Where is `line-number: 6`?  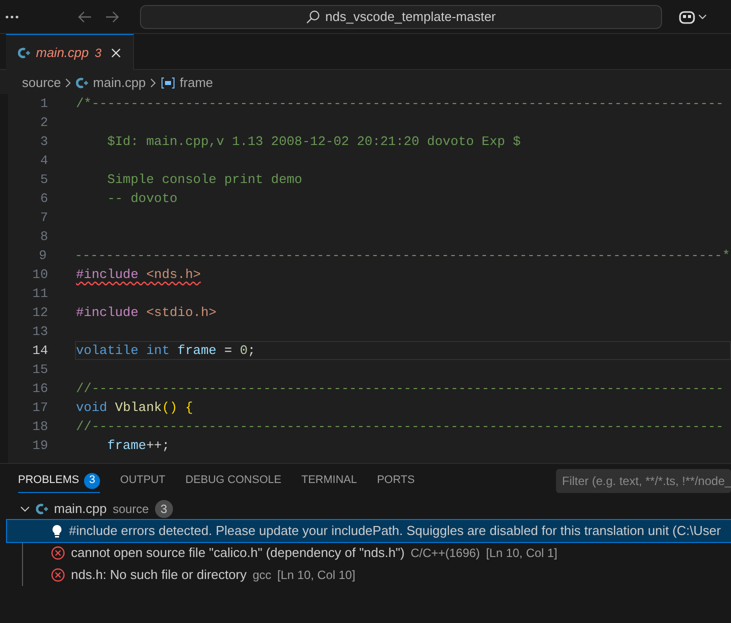
line-number: 6 is located at coordinates (43, 199).